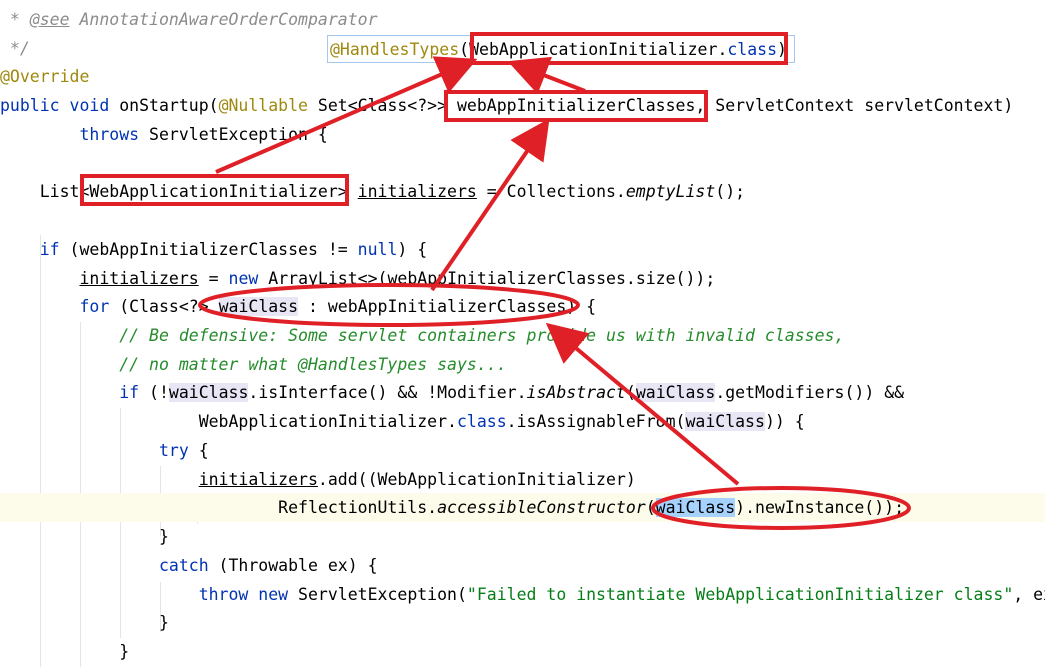 The image size is (1045, 667). What do you see at coordinates (263, 105) in the screenshot?
I see `nullable-annotation: @Nullable` at bounding box center [263, 105].